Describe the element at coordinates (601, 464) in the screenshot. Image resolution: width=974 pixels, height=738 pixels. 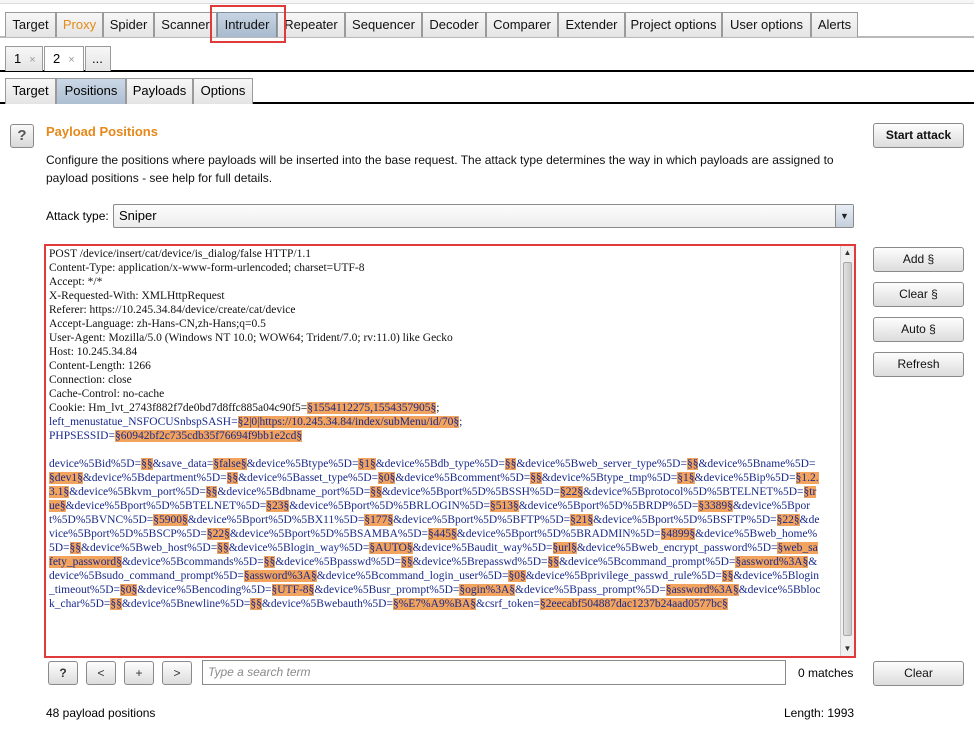
I see `body-text: &device%5Bweb_server_type%5D=` at that location.